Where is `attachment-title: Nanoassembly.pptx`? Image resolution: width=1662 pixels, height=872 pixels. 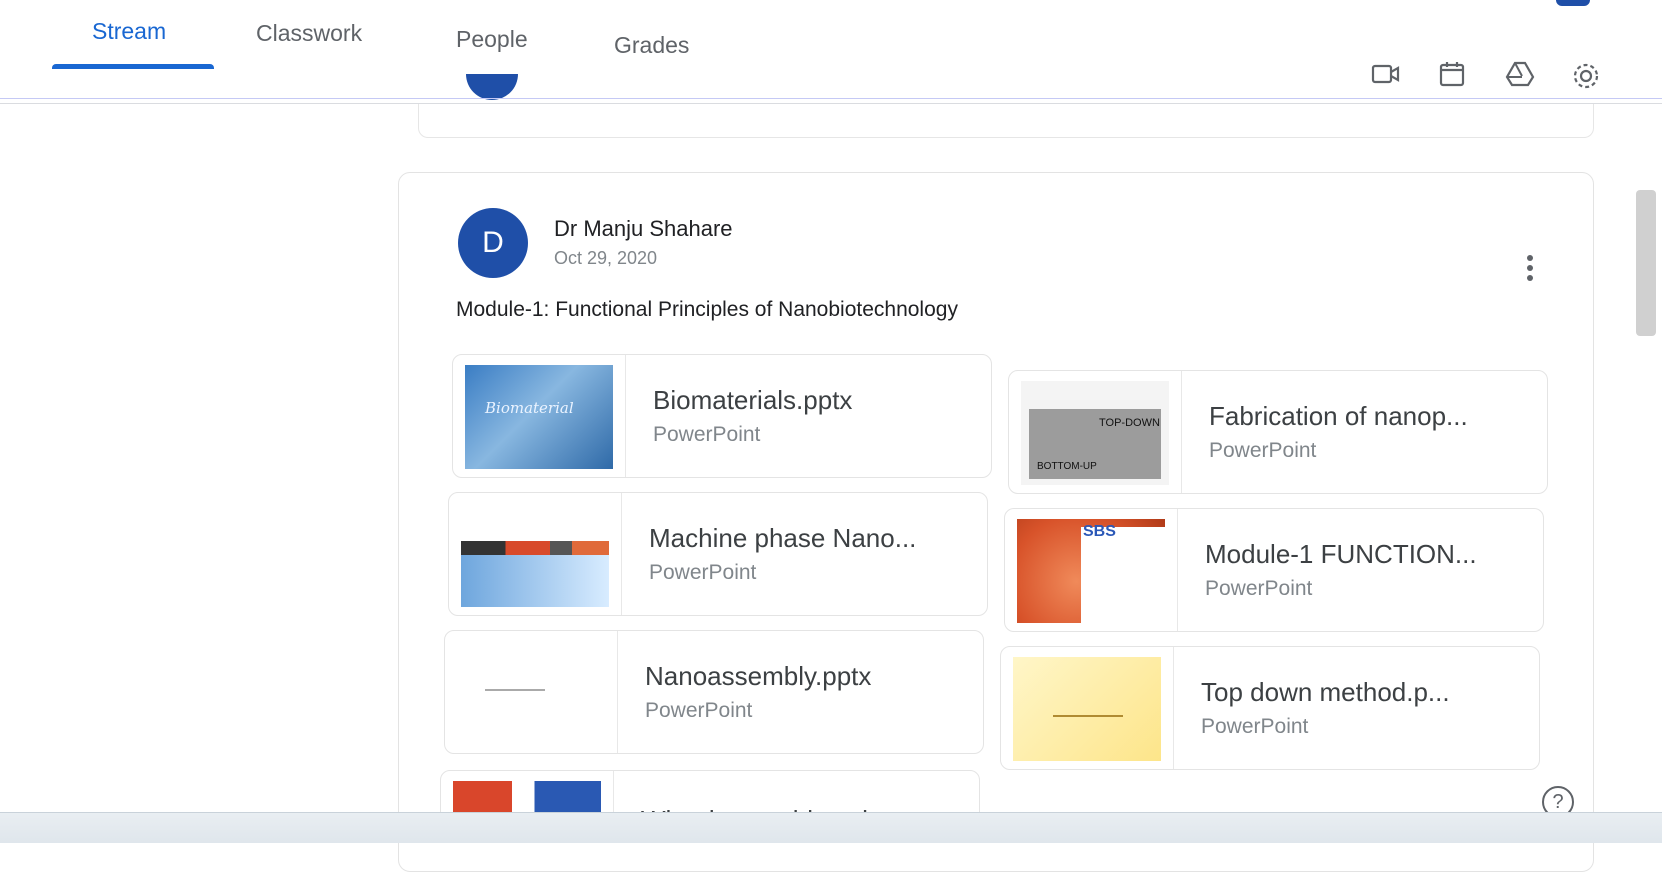
attachment-title: Nanoassembly.pptx is located at coordinates (758, 676).